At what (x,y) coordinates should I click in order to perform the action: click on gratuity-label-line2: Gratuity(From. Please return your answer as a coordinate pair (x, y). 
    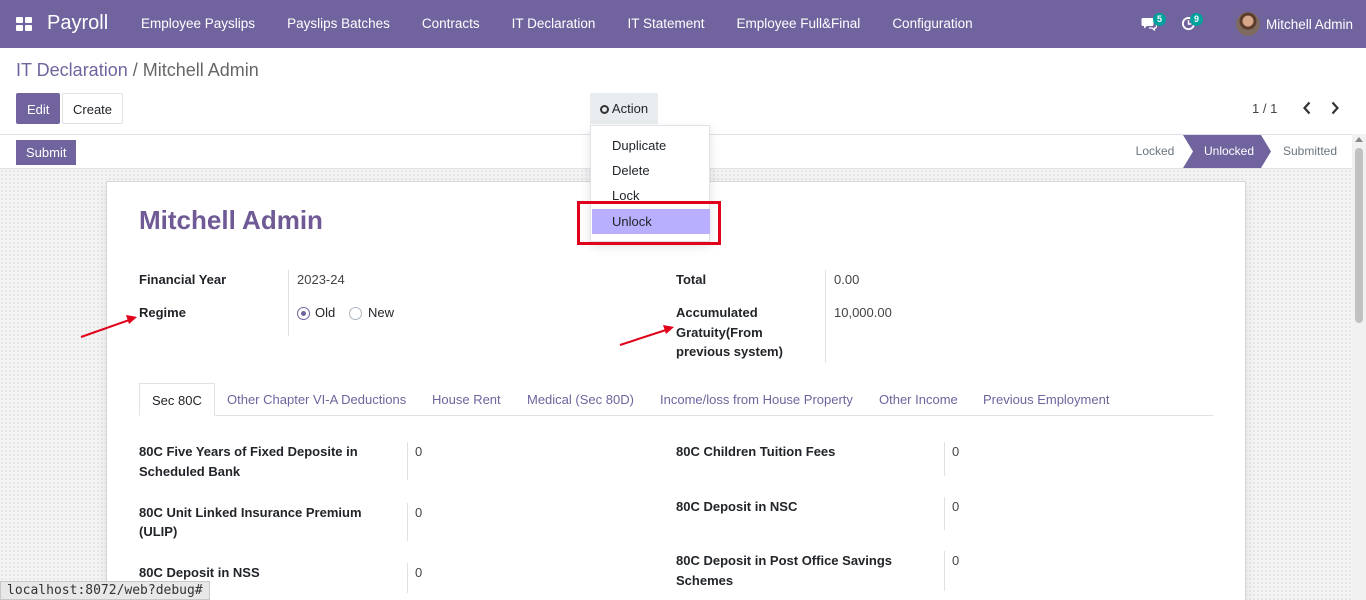
    Looking at the image, I should click on (719, 332).